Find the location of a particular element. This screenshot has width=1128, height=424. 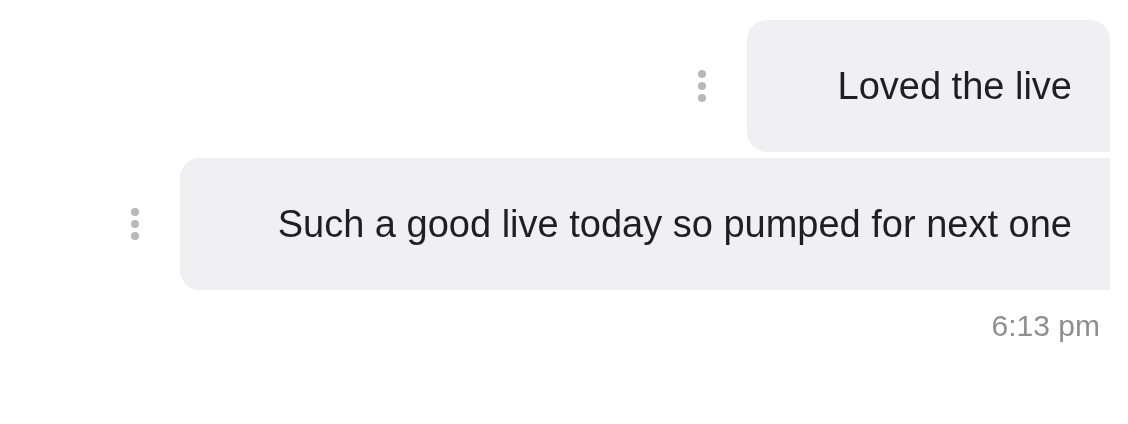

message-text: Loved the live is located at coordinates (954, 86).